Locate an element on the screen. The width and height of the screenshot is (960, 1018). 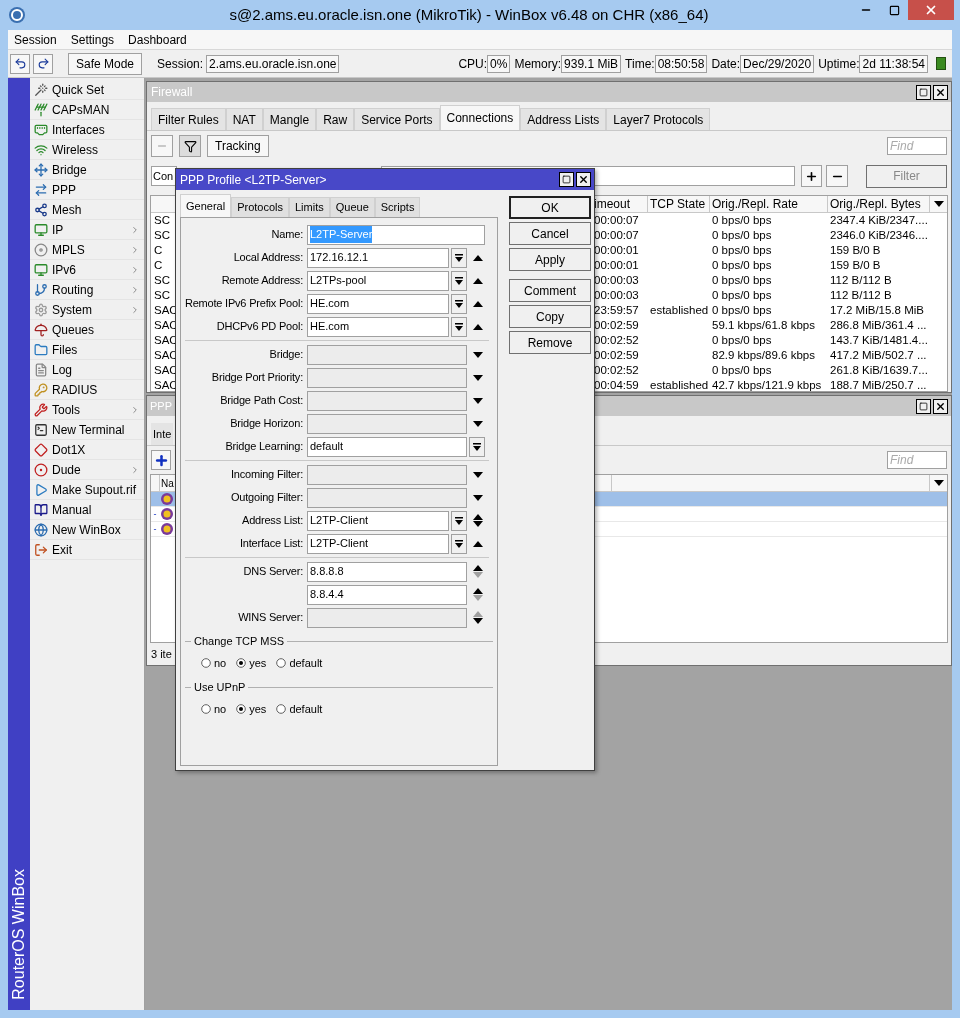
menu-item: Dashboard is located at coordinates (157, 39).